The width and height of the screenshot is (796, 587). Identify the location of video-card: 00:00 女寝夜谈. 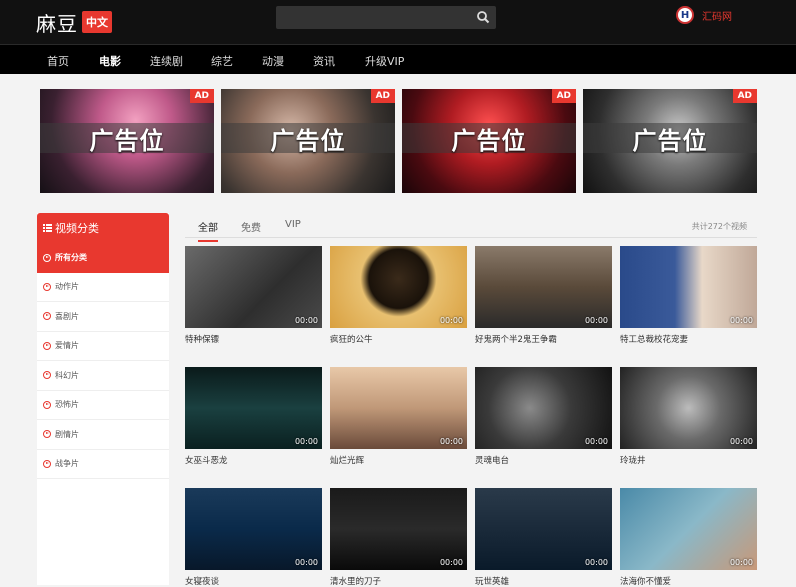
(253, 537).